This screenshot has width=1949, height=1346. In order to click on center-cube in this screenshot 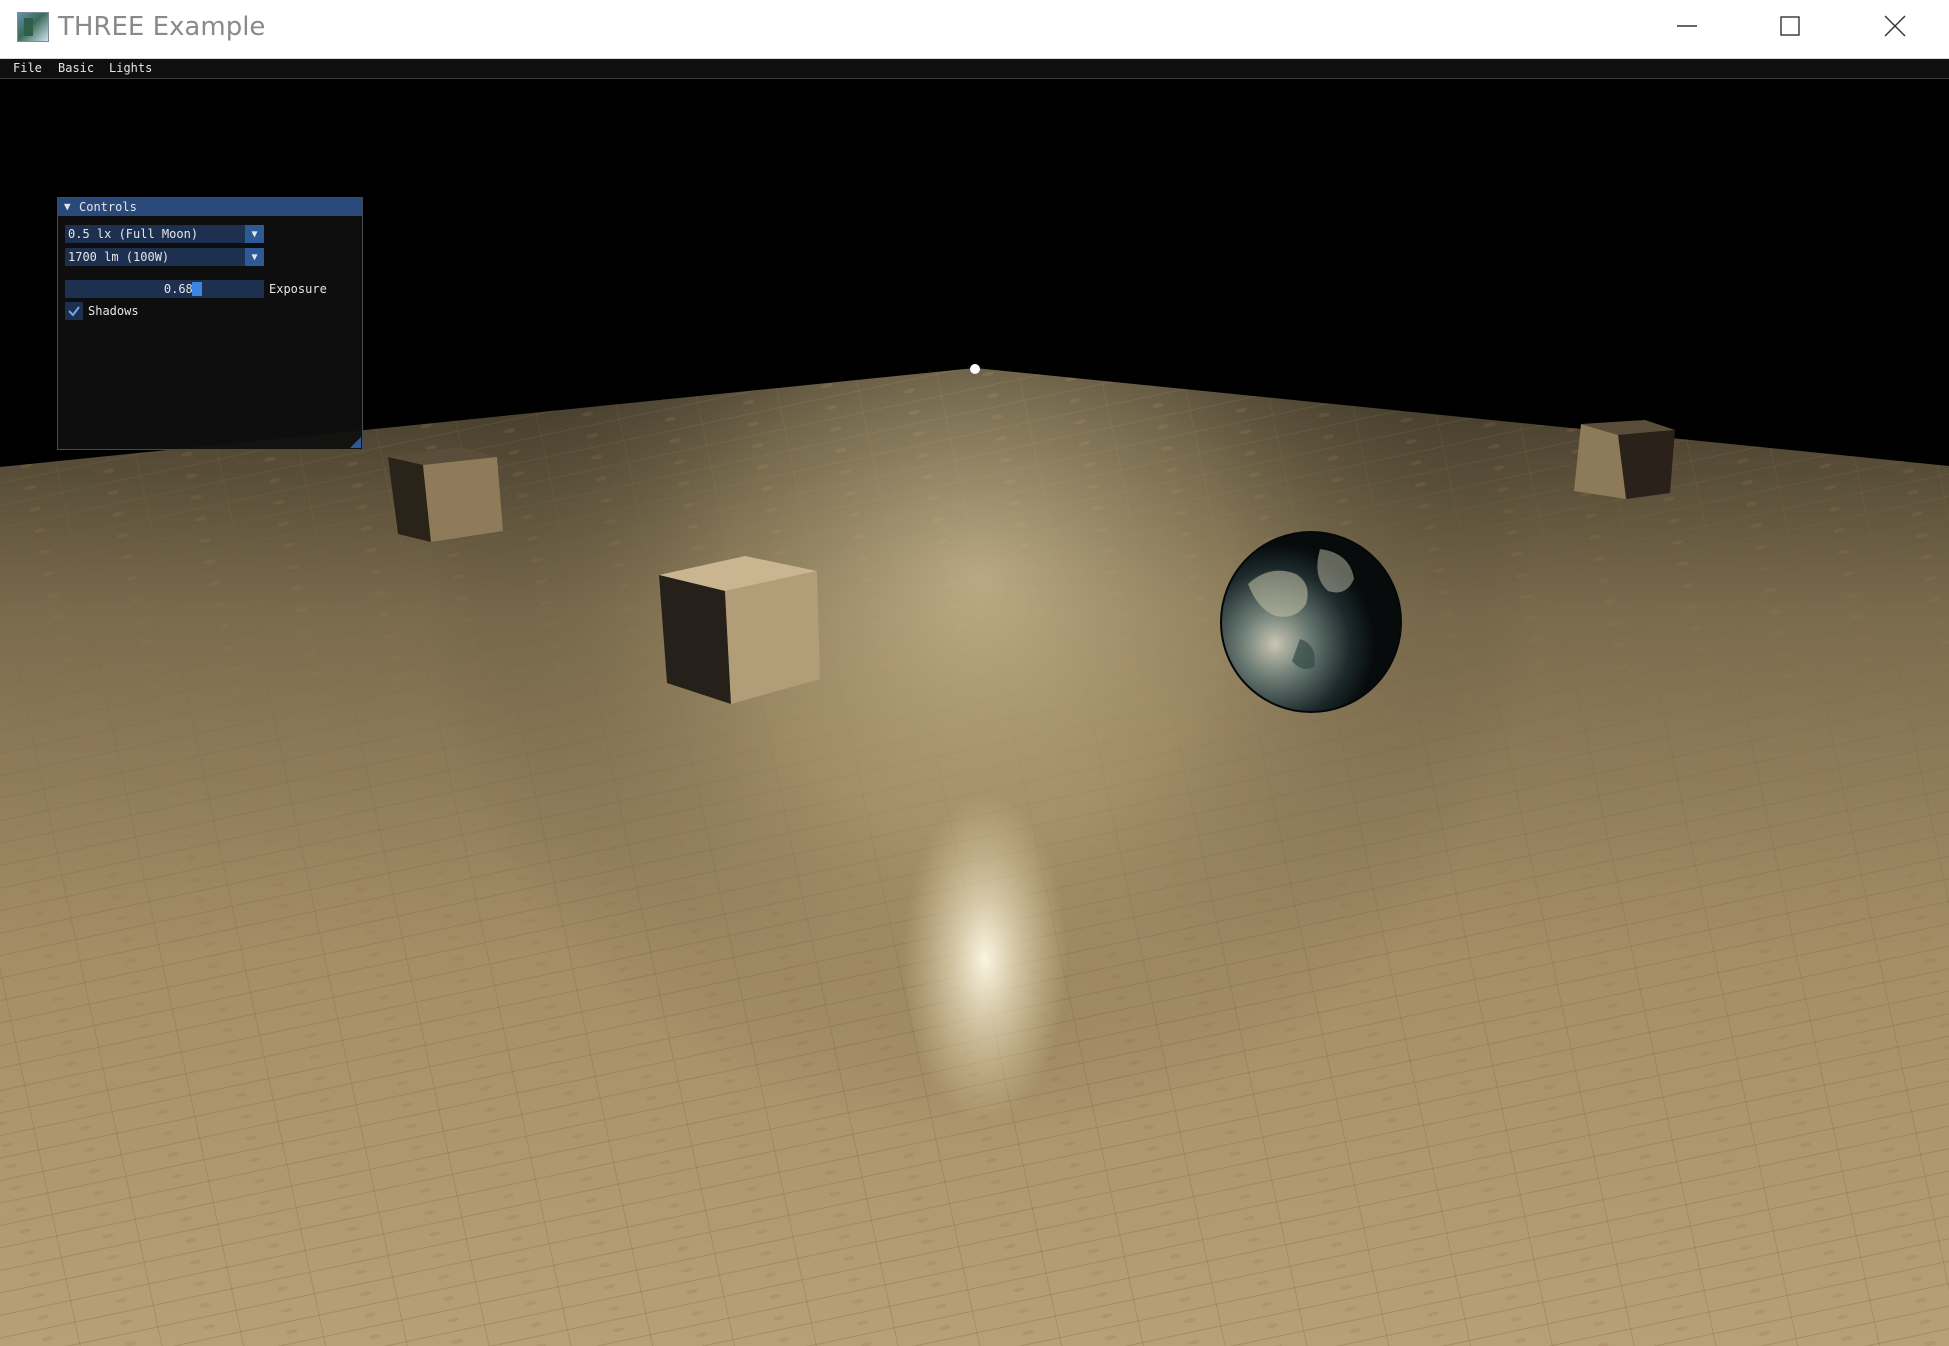, I will do `click(739, 630)`.